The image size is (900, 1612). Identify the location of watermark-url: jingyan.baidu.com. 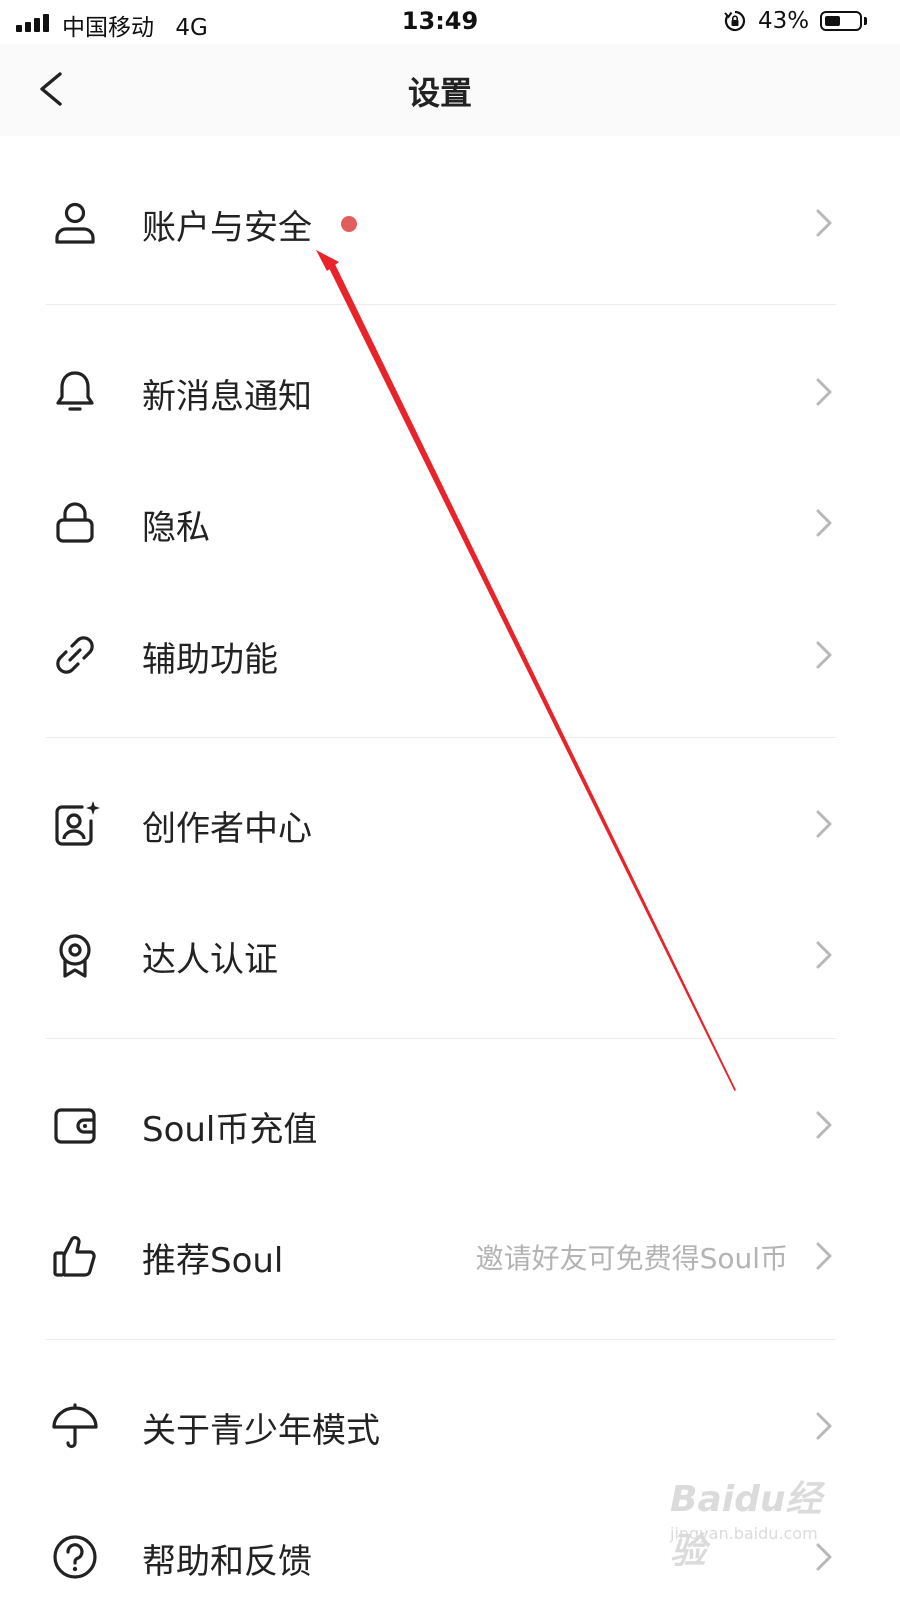
(744, 1533).